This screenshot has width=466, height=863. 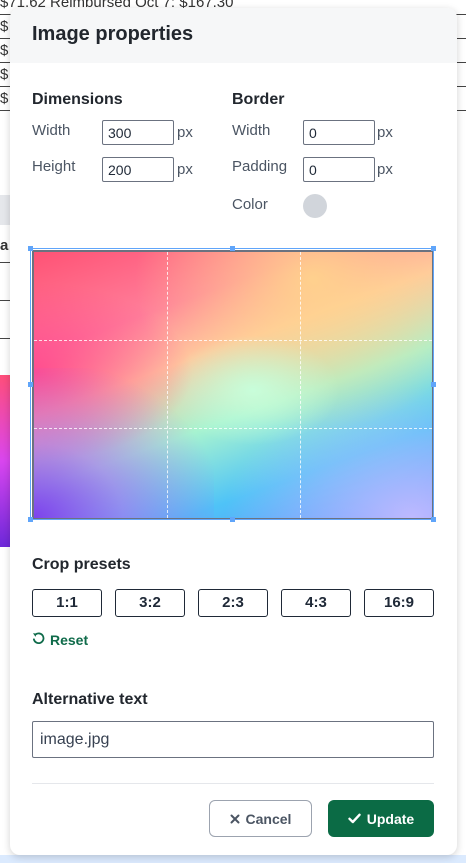 I want to click on alt-text-heading: Alternative text, so click(x=90, y=699).